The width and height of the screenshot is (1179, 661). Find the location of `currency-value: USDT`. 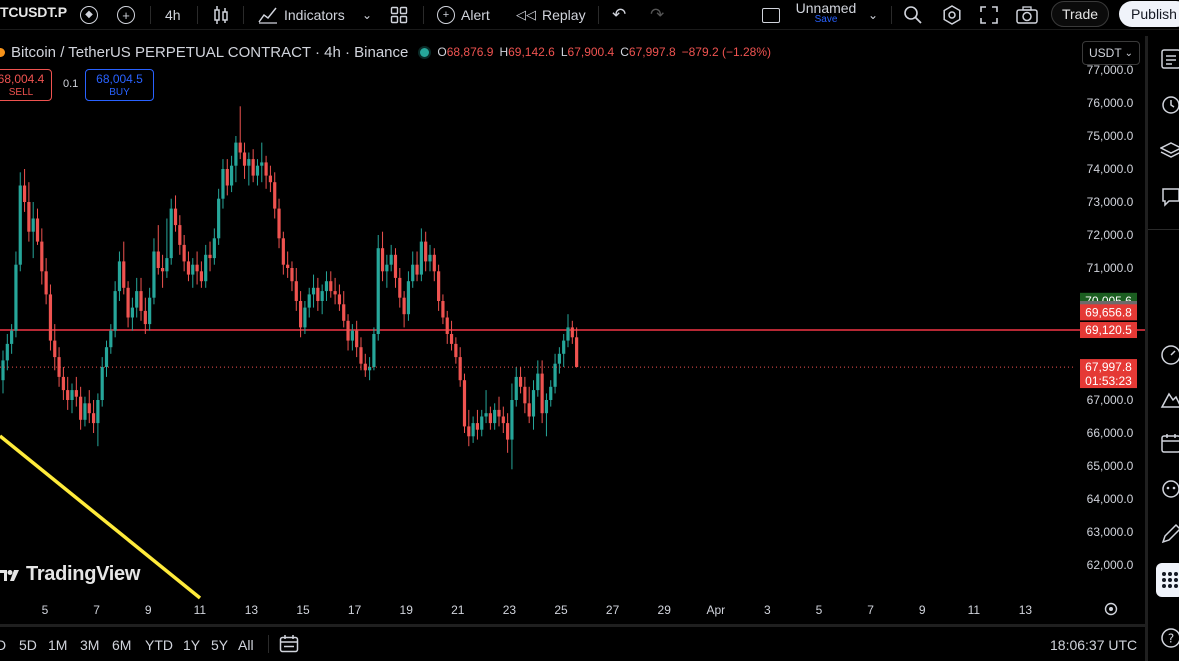

currency-value: USDT is located at coordinates (1105, 53).